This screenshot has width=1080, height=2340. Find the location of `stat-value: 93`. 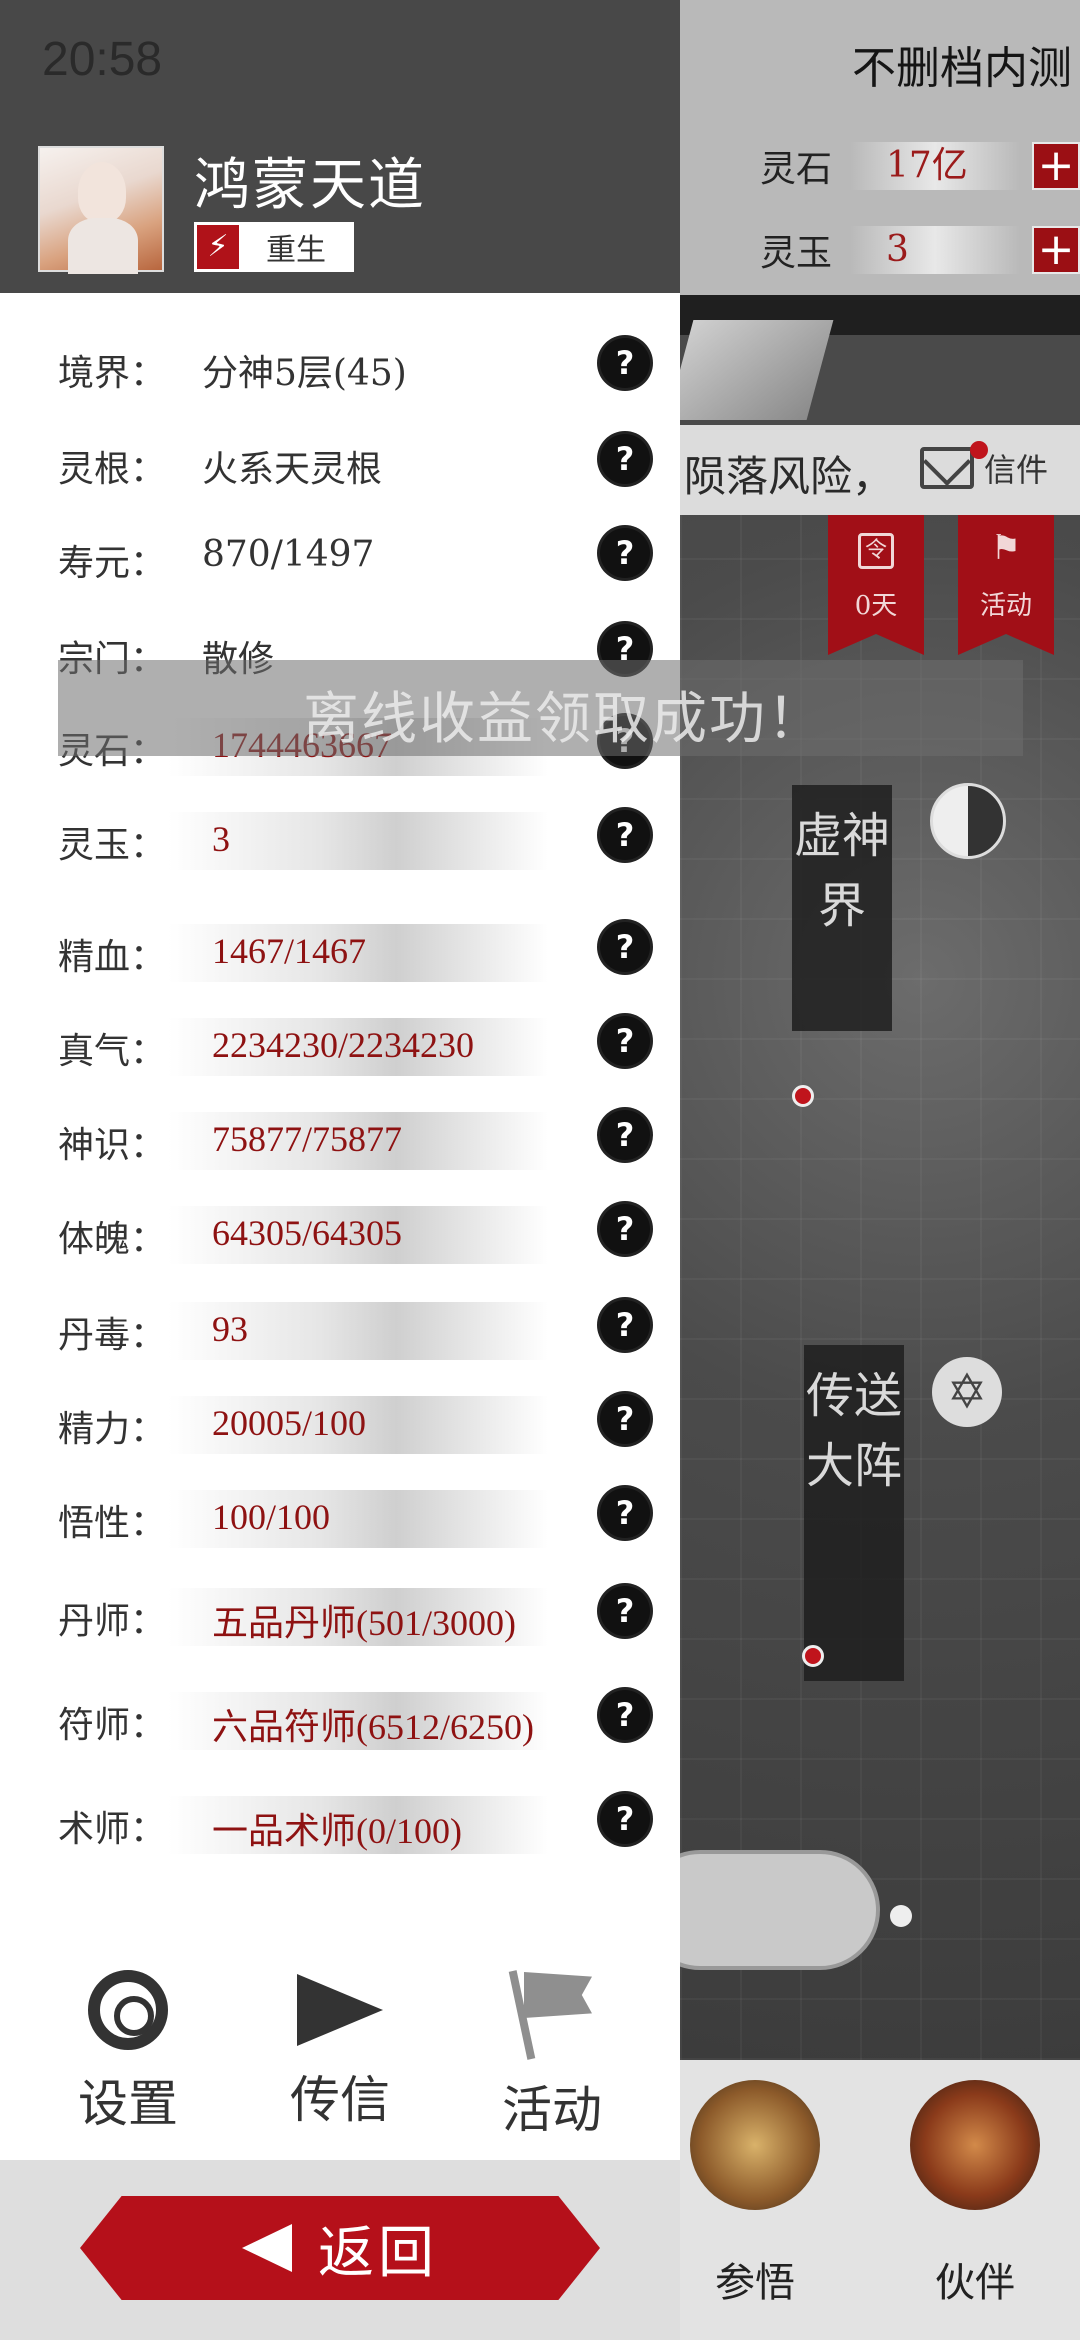

stat-value: 93 is located at coordinates (230, 1329).